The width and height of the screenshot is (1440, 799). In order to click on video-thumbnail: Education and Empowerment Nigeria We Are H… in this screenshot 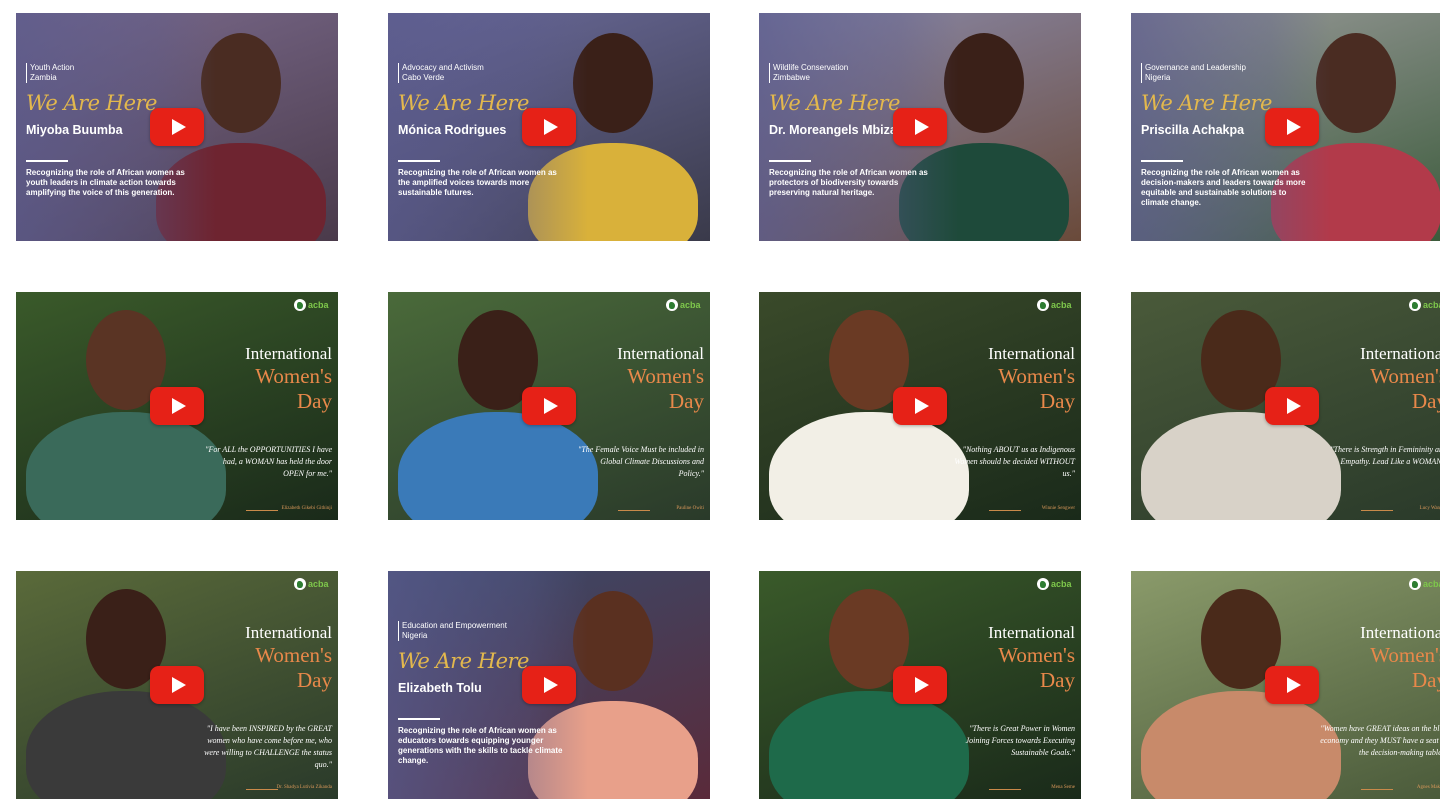, I will do `click(549, 685)`.